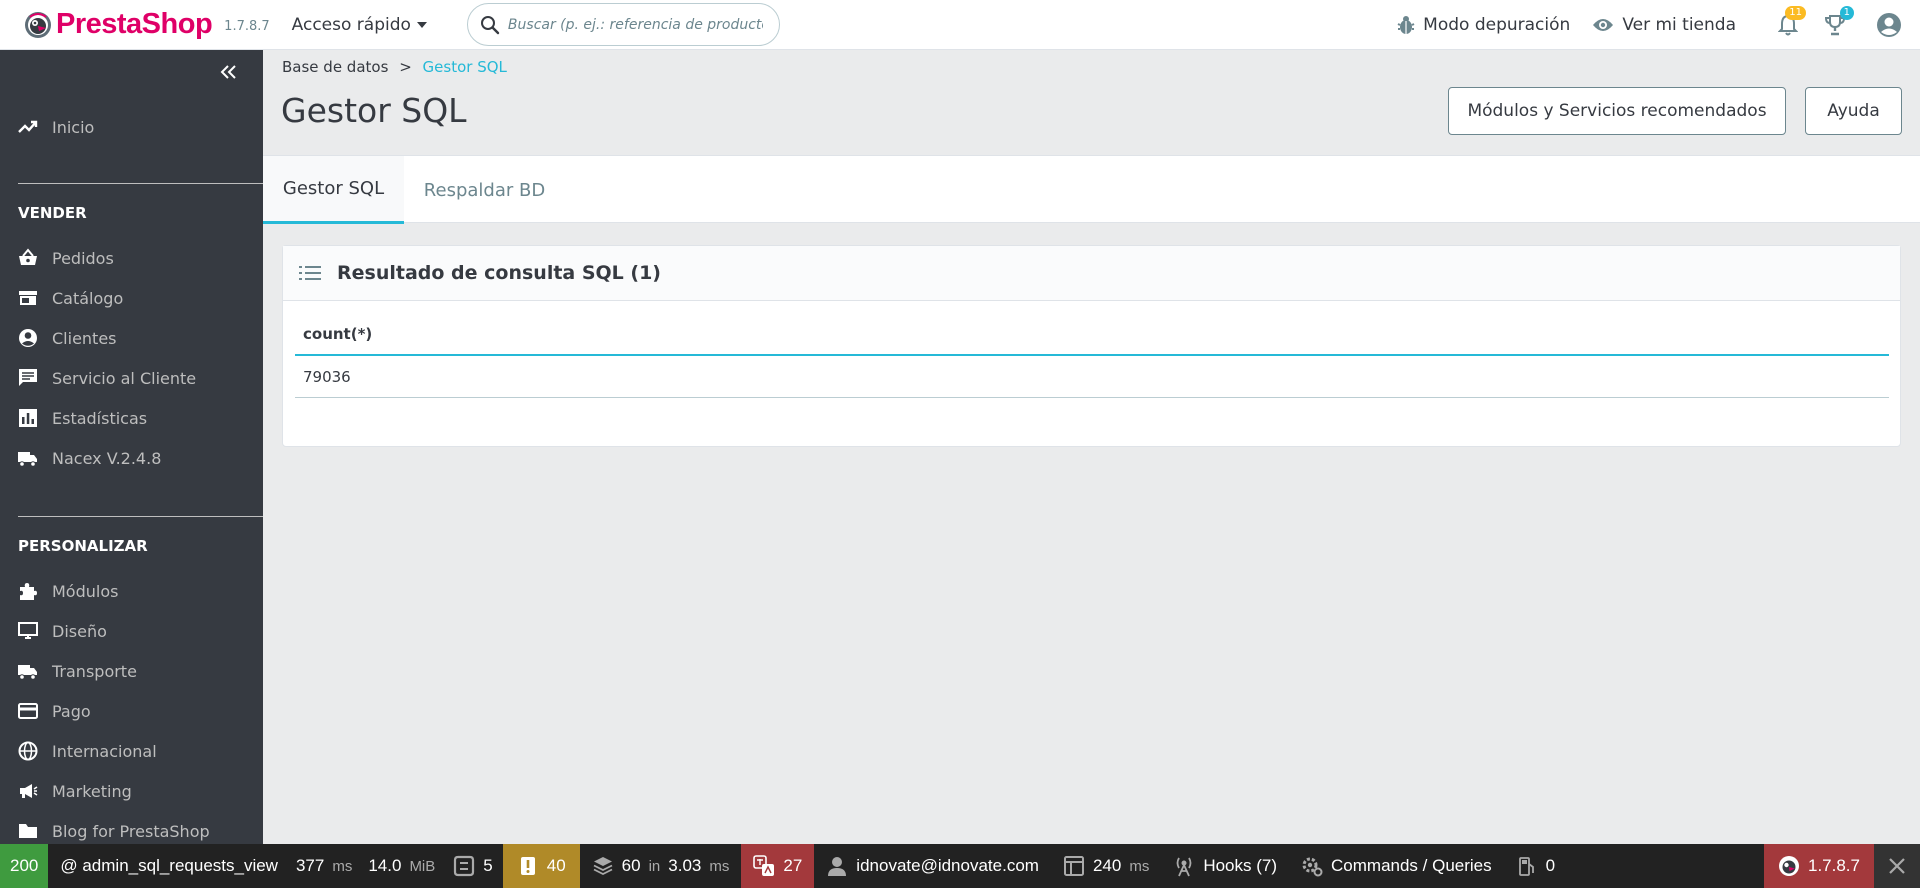  What do you see at coordinates (472, 866) in the screenshot?
I see `forms-info: 5` at bounding box center [472, 866].